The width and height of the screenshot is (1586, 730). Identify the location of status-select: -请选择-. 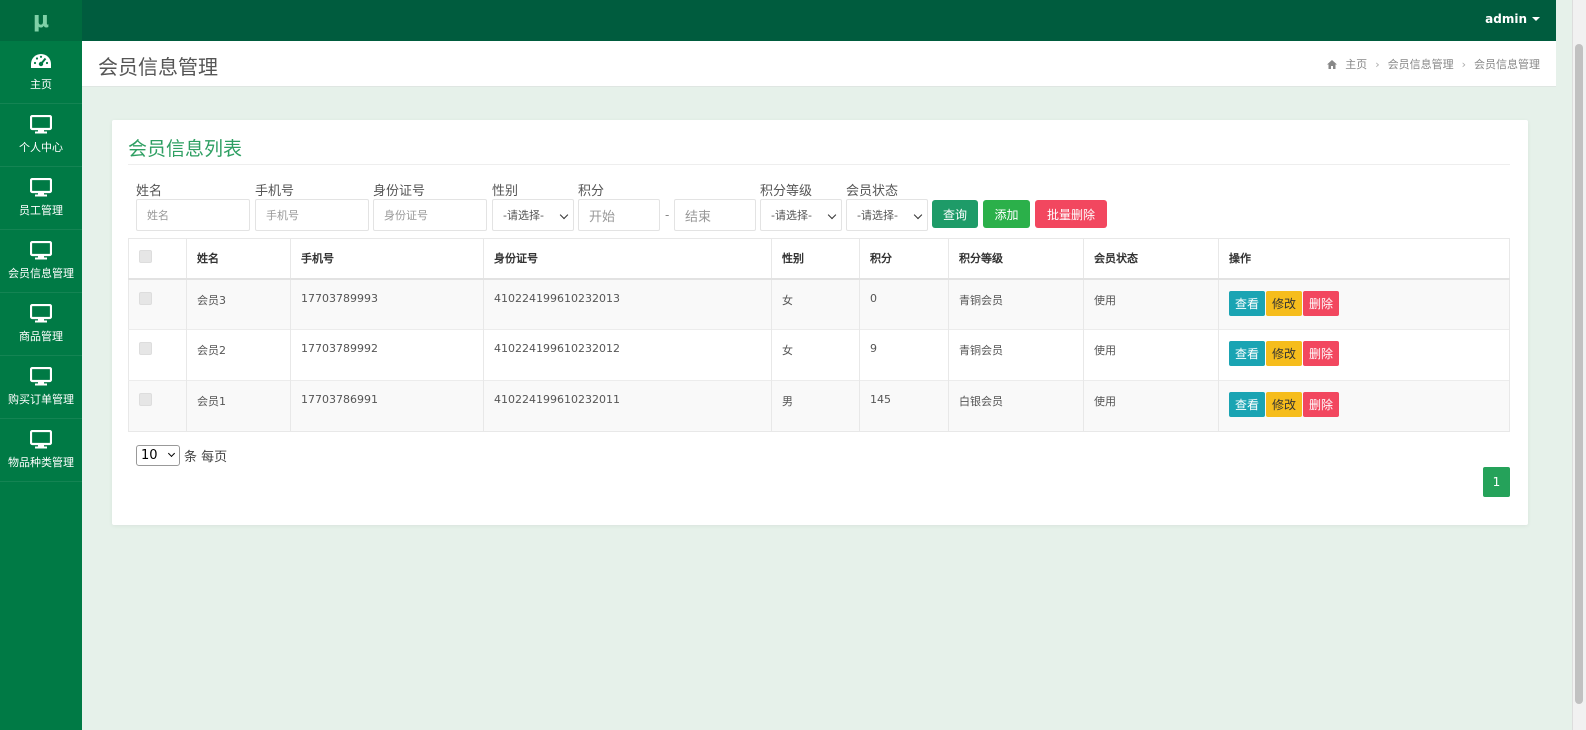
(887, 215).